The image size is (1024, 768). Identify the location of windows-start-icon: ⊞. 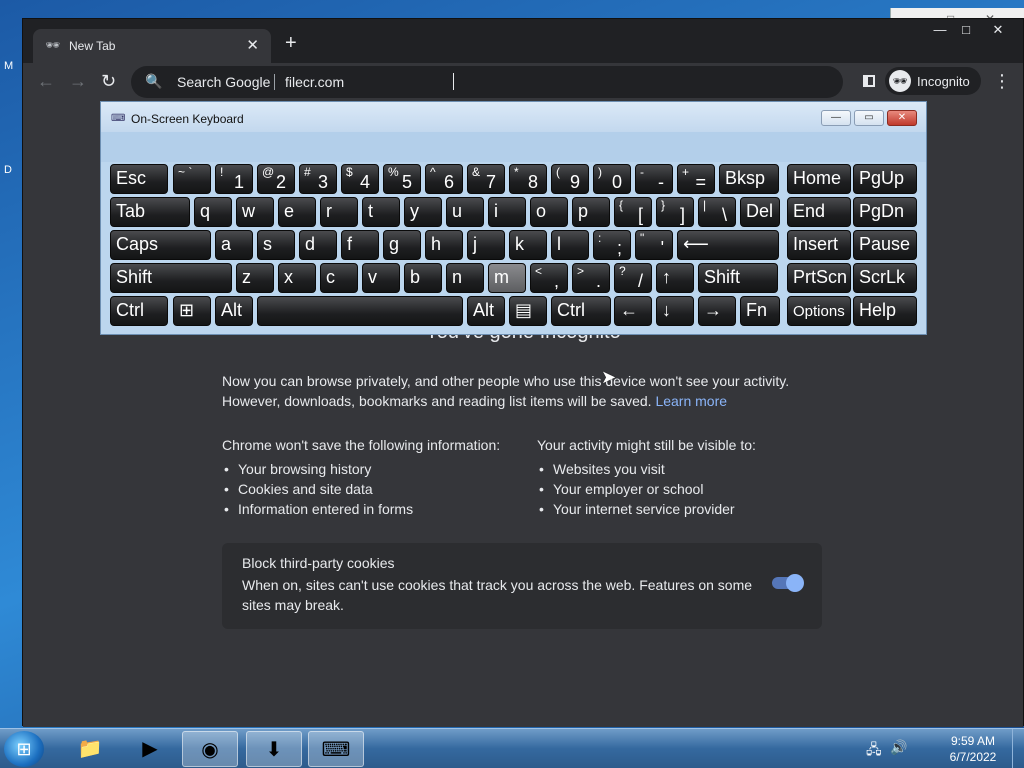
(24, 749).